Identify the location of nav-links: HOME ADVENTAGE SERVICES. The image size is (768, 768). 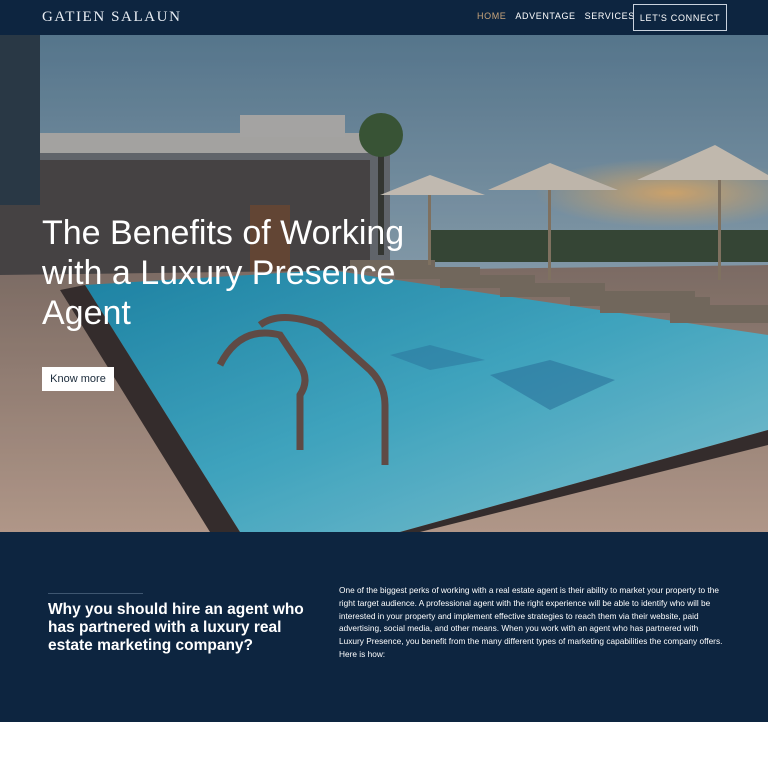
(556, 16).